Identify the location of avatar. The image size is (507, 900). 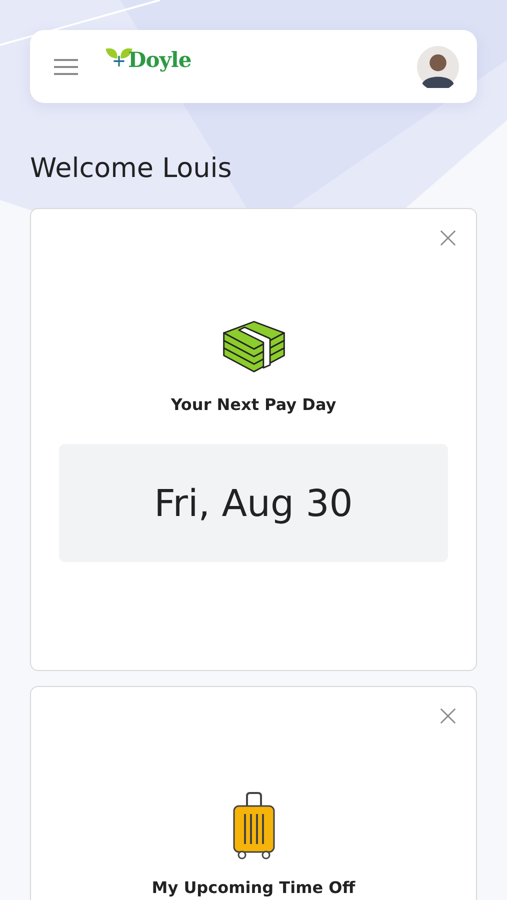
(438, 67).